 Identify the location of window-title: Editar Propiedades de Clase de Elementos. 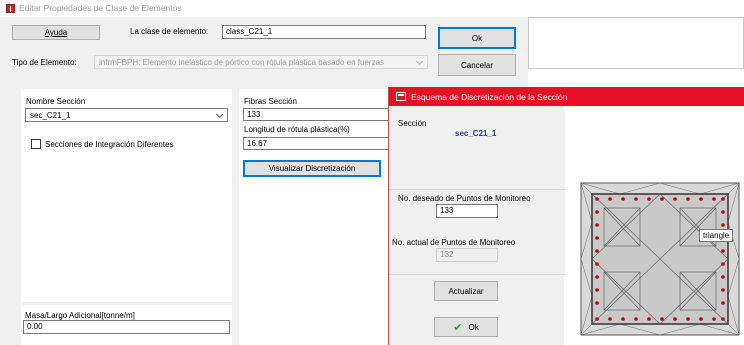
(100, 8).